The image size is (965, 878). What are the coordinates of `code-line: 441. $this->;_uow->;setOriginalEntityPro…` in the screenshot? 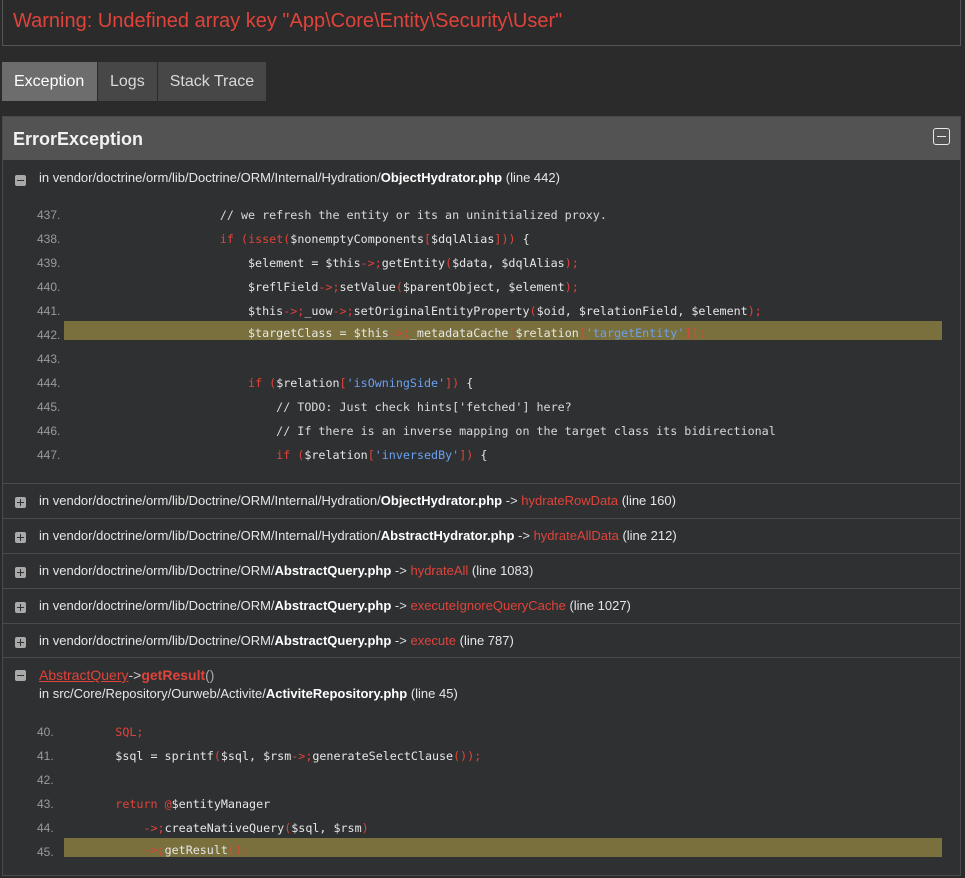 It's located at (481, 311).